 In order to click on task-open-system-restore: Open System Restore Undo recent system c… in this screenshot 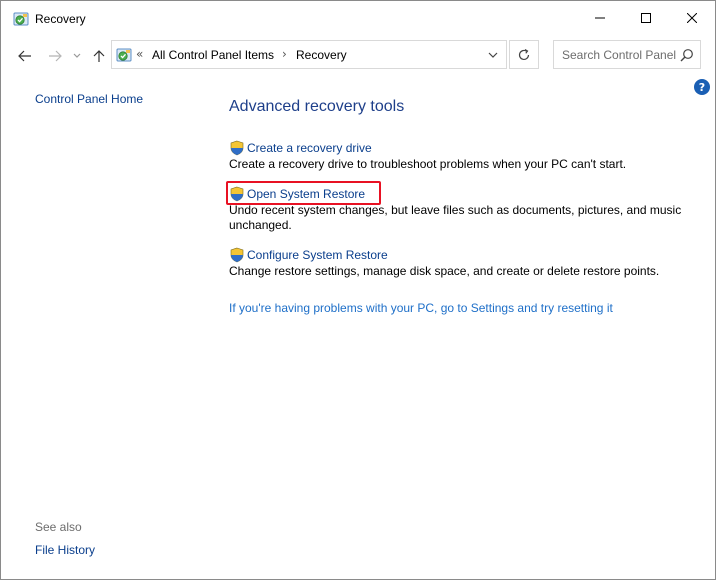, I will do `click(459, 209)`.